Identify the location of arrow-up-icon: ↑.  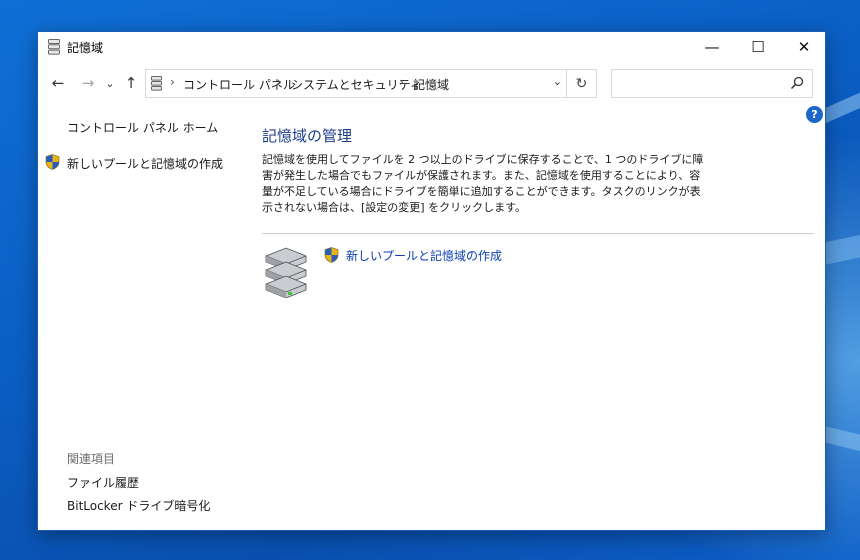
(131, 83).